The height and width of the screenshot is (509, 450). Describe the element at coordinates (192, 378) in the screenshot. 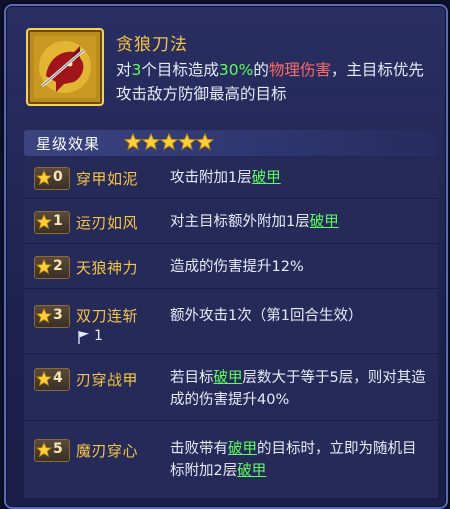

I see `desc-text: 若目标` at that location.